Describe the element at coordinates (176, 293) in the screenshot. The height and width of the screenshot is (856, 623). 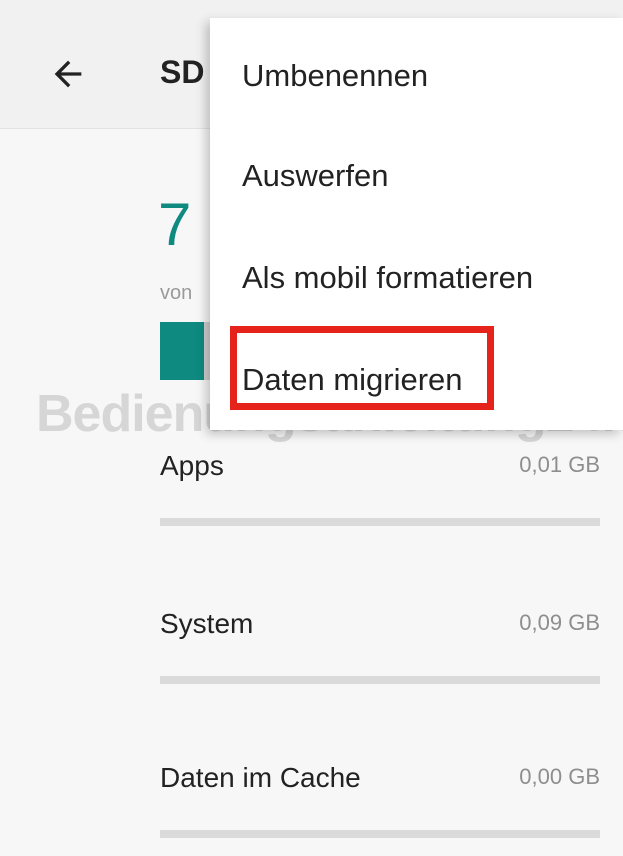
I see `total-storage-label: von` at that location.